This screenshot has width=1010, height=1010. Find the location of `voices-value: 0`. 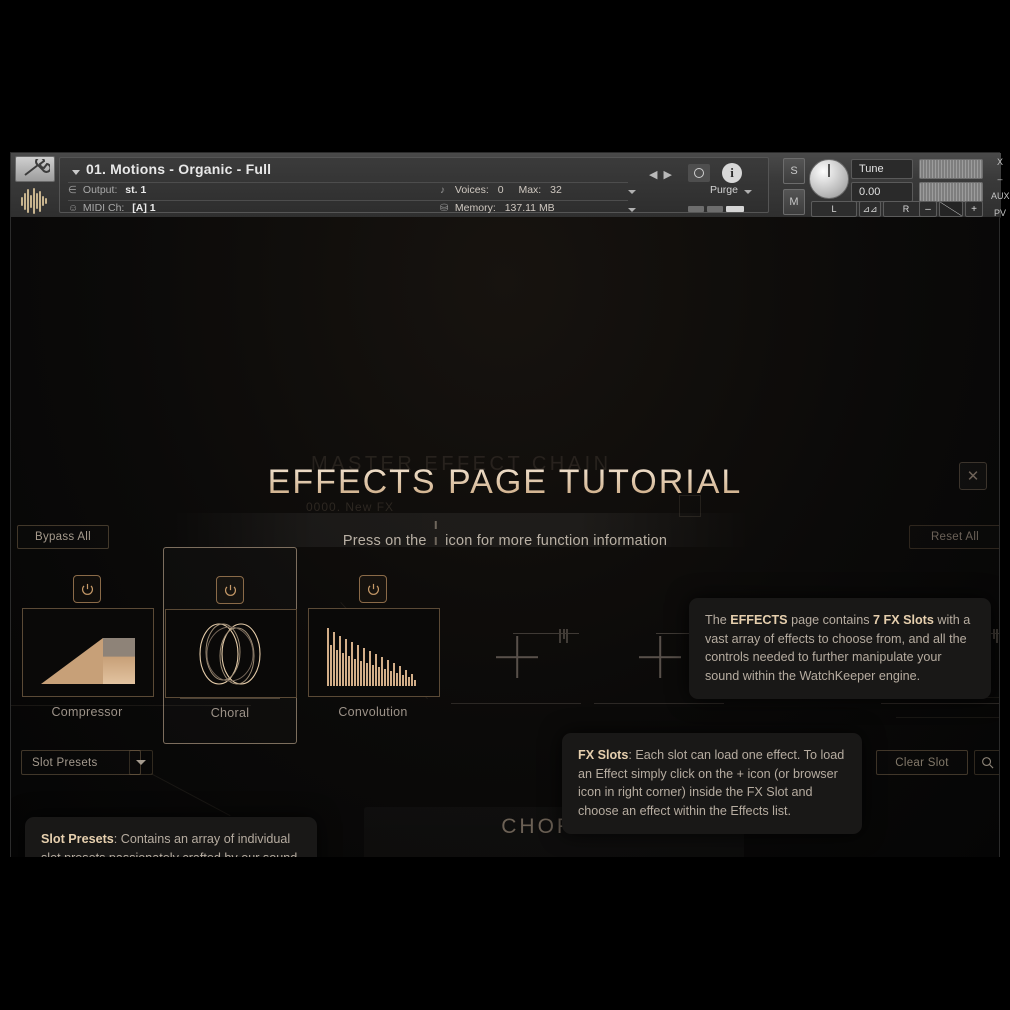

voices-value: 0 is located at coordinates (500, 190).